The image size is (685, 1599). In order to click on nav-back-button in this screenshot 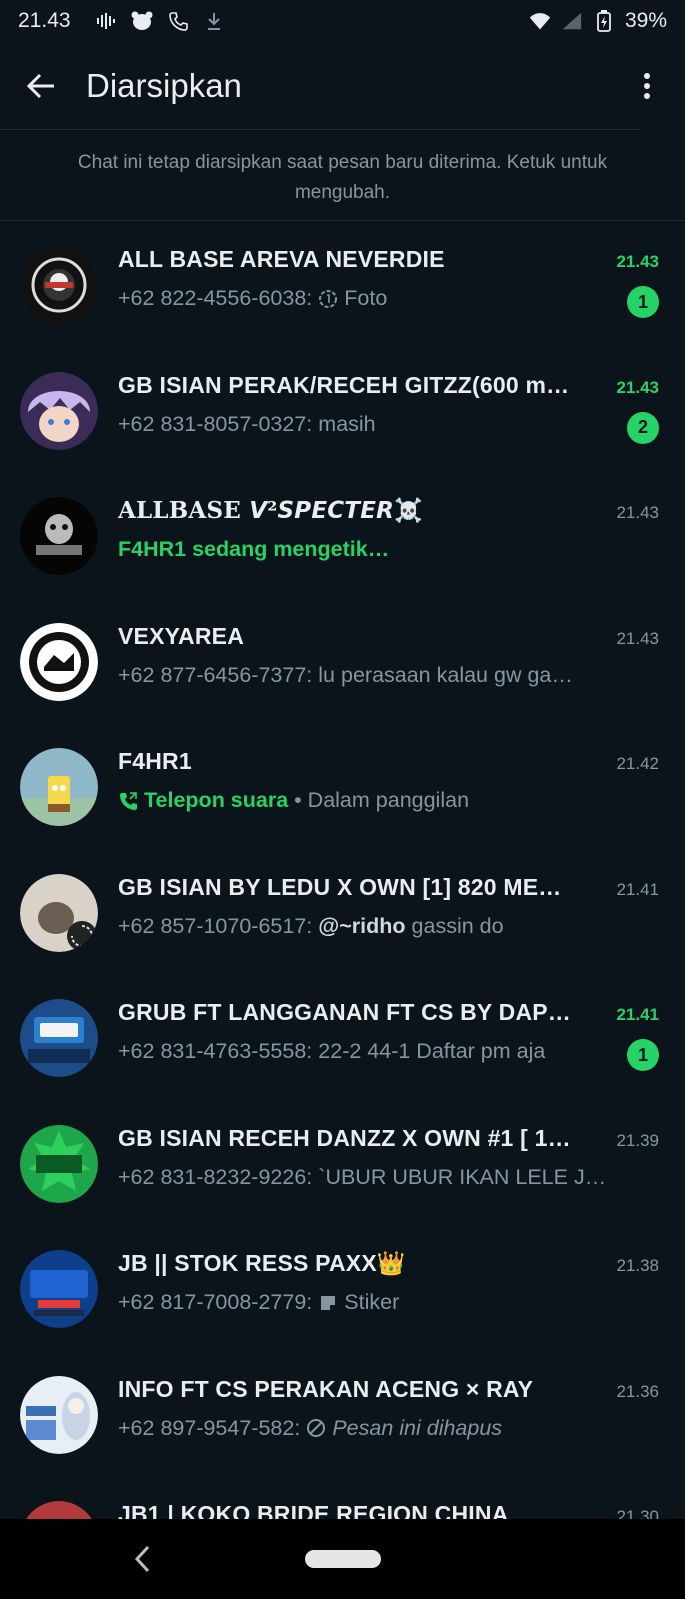, I will do `click(143, 1559)`.